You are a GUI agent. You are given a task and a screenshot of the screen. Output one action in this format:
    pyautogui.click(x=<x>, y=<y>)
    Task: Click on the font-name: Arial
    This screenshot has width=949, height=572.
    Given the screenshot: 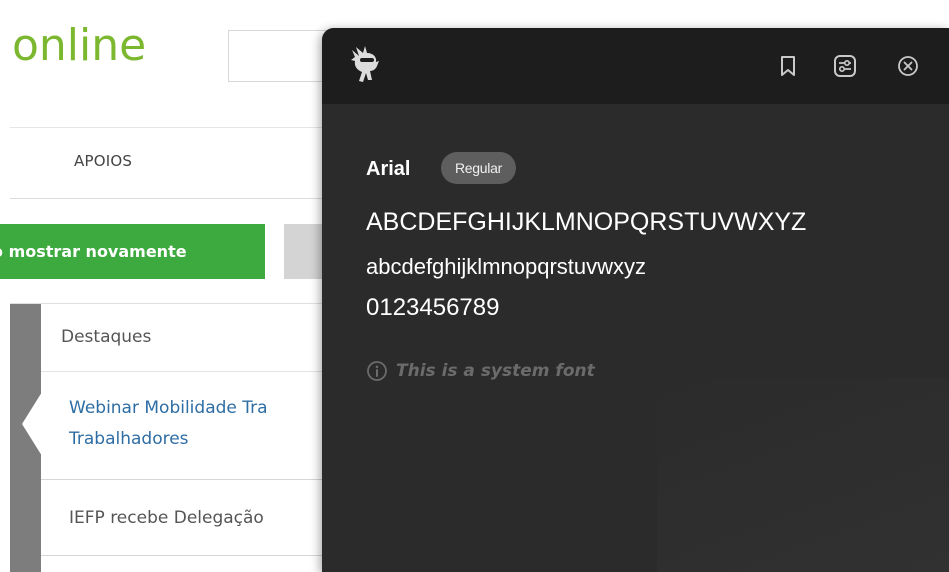 What is the action you would take?
    pyautogui.click(x=388, y=169)
    